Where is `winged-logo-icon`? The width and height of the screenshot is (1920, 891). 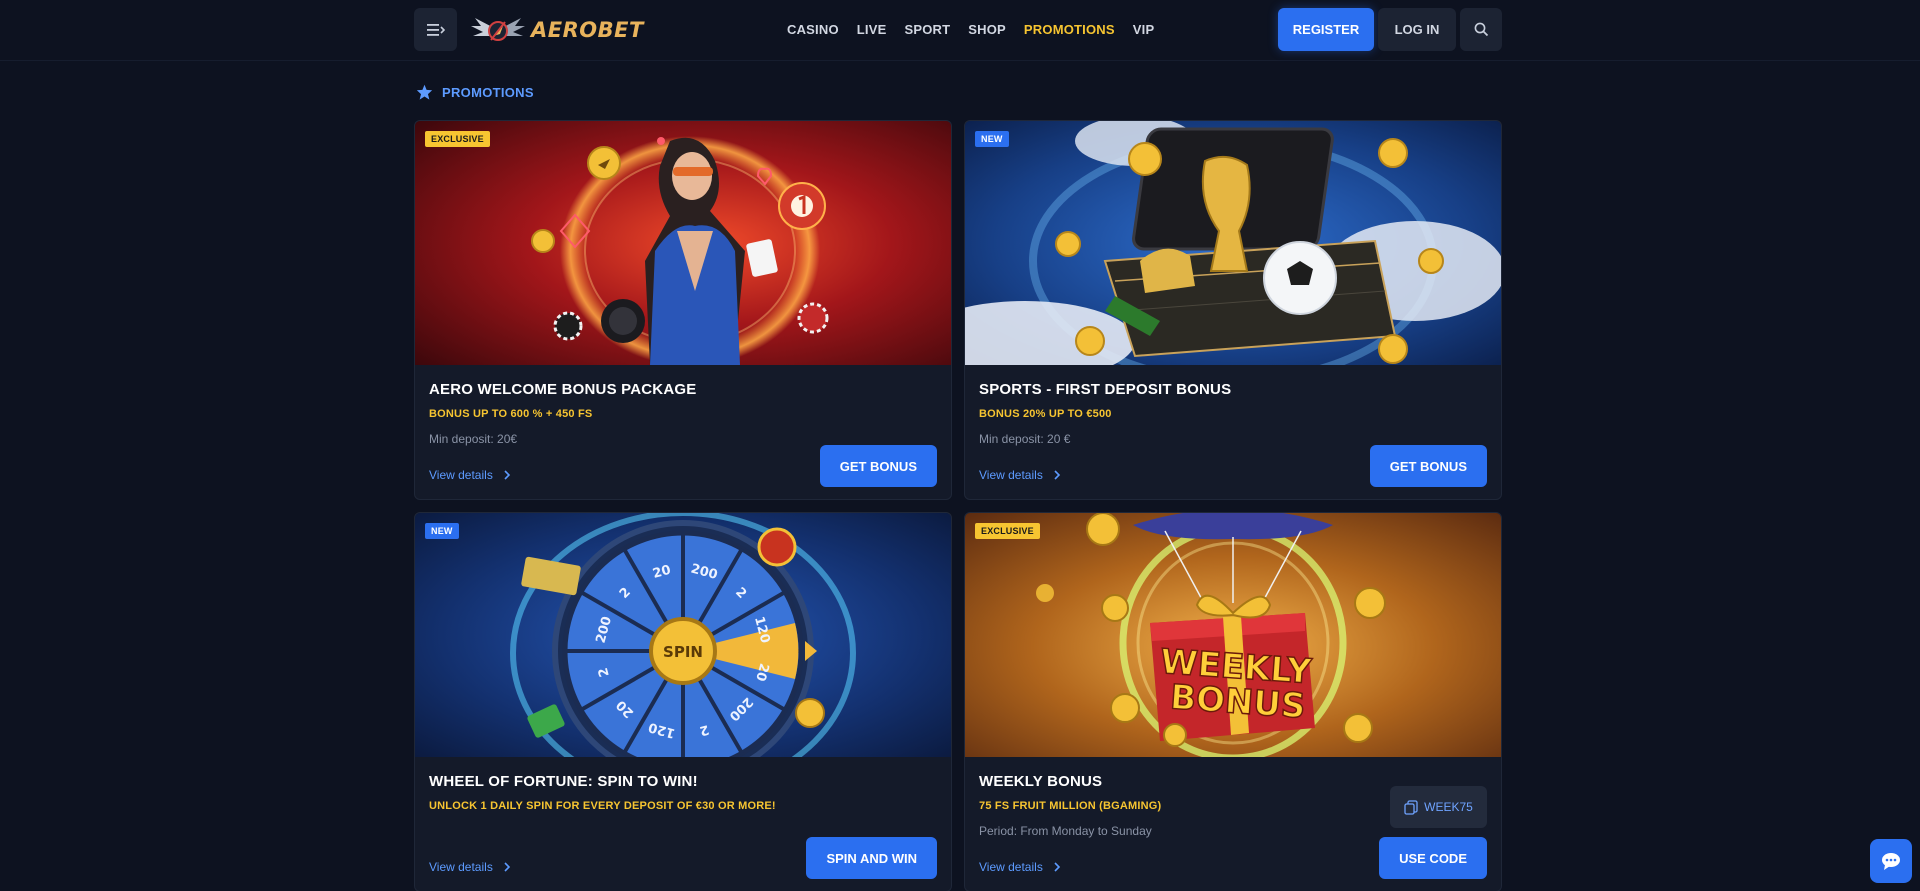
winged-logo-icon is located at coordinates (498, 29).